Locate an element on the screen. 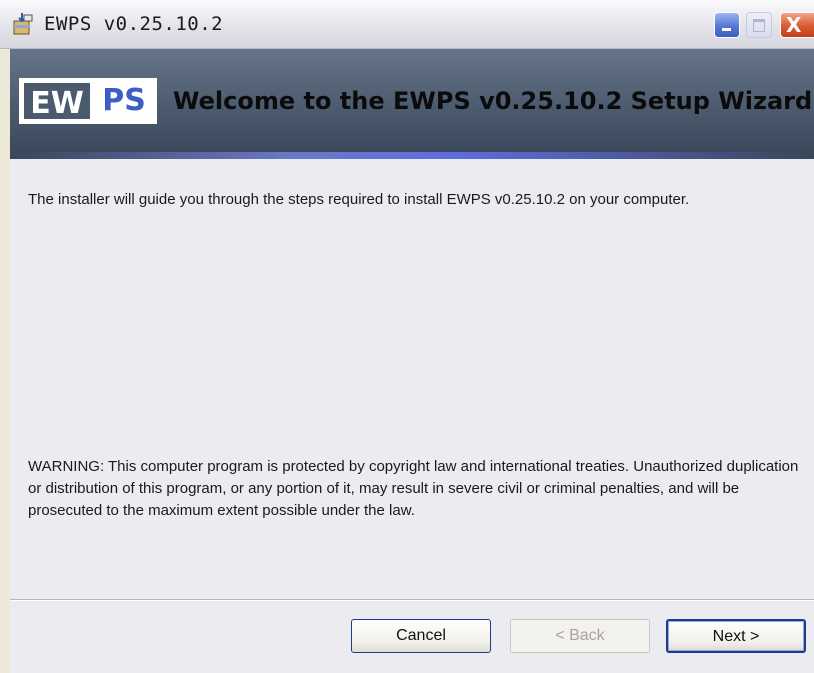 The image size is (814, 673). logo-text-left: EW is located at coordinates (57, 101).